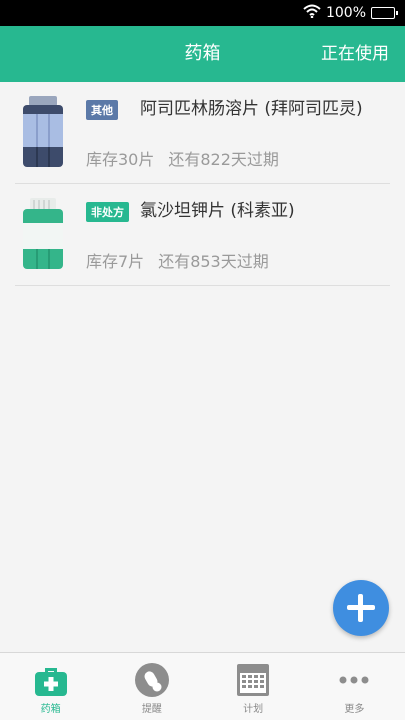 The image size is (405, 720). What do you see at coordinates (202, 235) in the screenshot?
I see `medicine-item: 非处方 氯沙坦钾片 (科素亚) 库存7片 还有853天过期` at bounding box center [202, 235].